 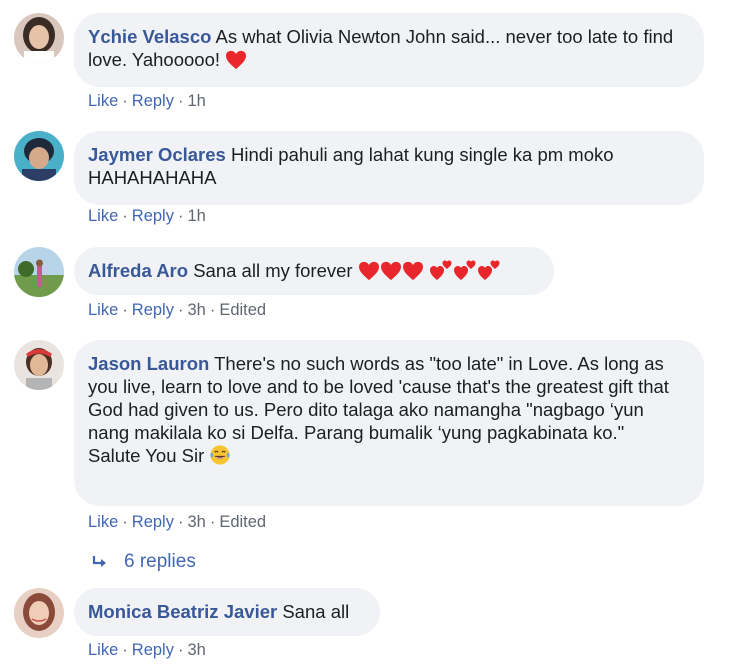 I want to click on comment-author: Monica Beatriz Javier, so click(x=182, y=611).